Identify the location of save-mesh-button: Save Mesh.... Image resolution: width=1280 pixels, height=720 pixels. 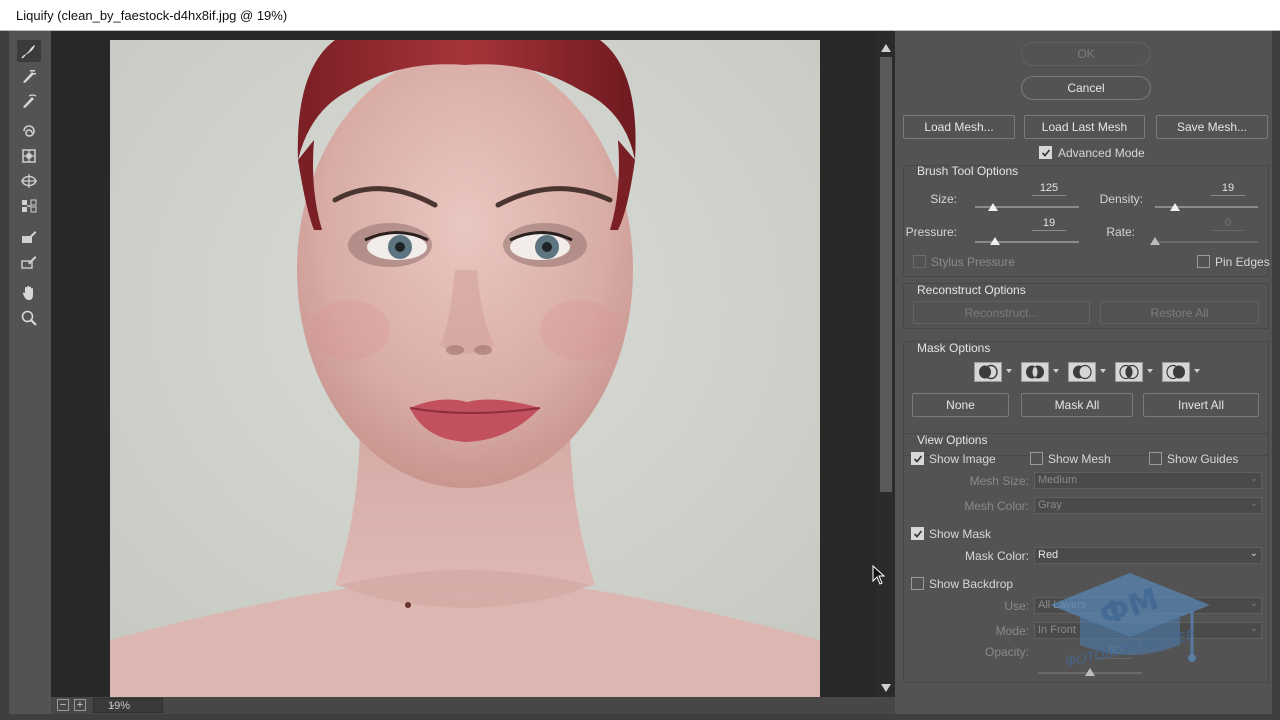
(1212, 127).